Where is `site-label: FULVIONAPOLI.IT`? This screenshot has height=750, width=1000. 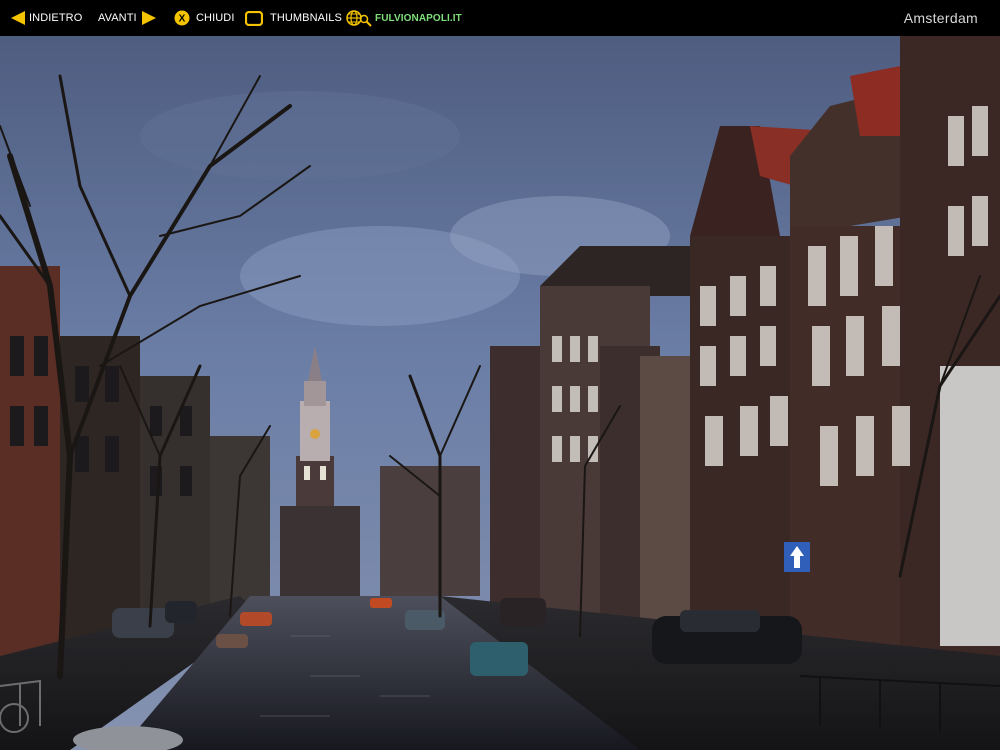
site-label: FULVIONAPOLI.IT is located at coordinates (418, 18).